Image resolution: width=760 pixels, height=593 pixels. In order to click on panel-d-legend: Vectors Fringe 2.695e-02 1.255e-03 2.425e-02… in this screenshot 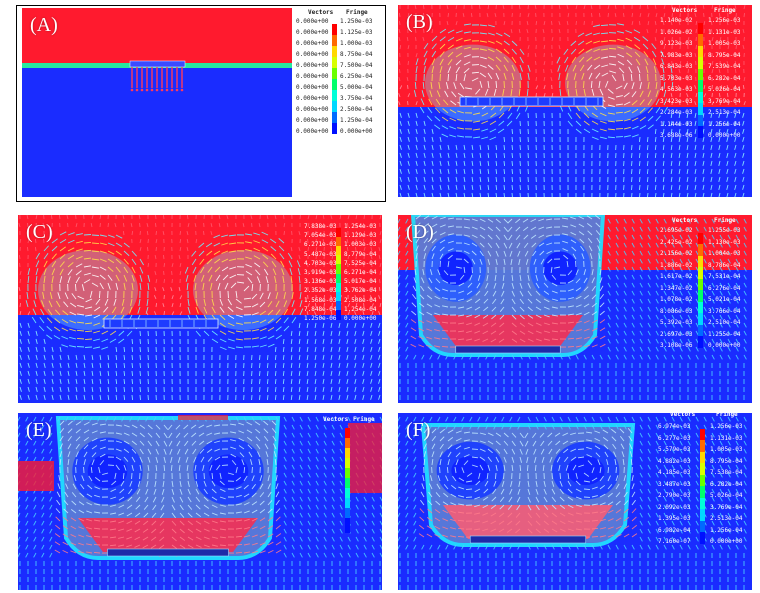, I will do `click(700, 287)`.